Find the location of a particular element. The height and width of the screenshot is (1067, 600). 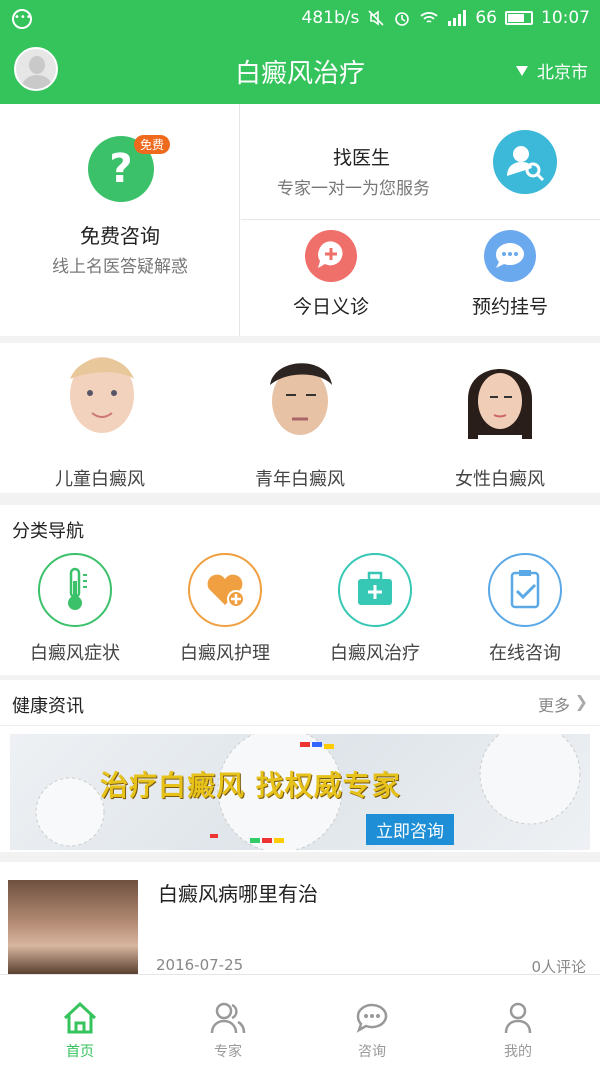

tab-consult-label: 咨询 is located at coordinates (372, 1052).